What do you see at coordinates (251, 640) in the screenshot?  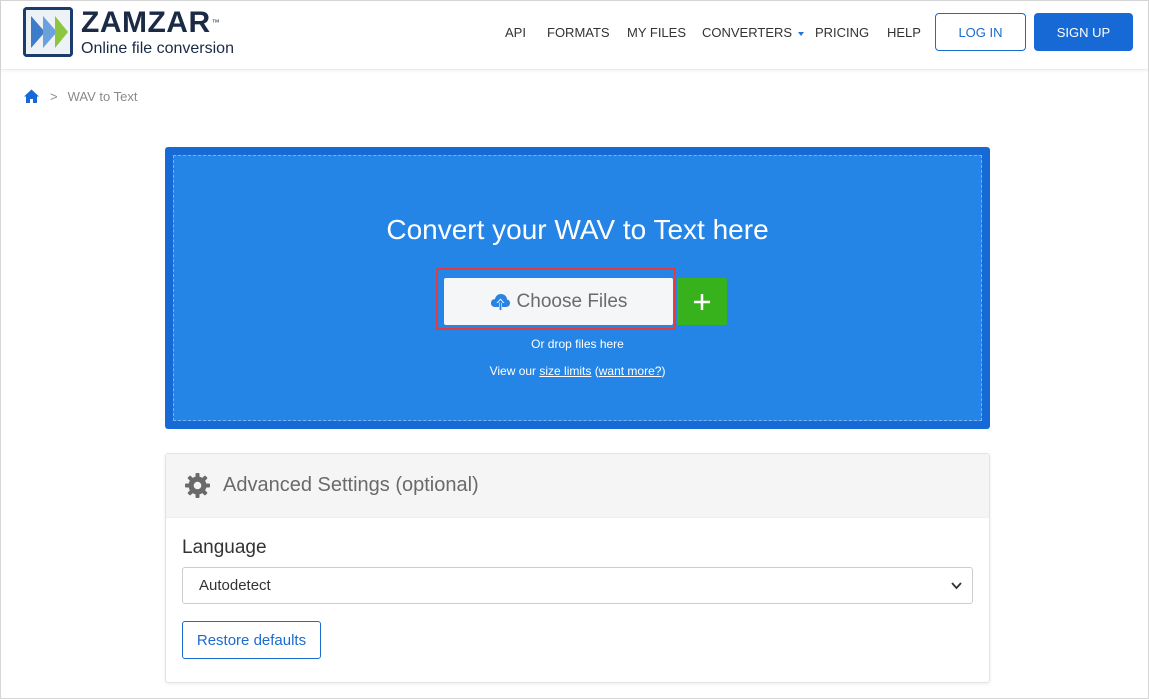 I see `restore-defaults-button: Restore defaults` at bounding box center [251, 640].